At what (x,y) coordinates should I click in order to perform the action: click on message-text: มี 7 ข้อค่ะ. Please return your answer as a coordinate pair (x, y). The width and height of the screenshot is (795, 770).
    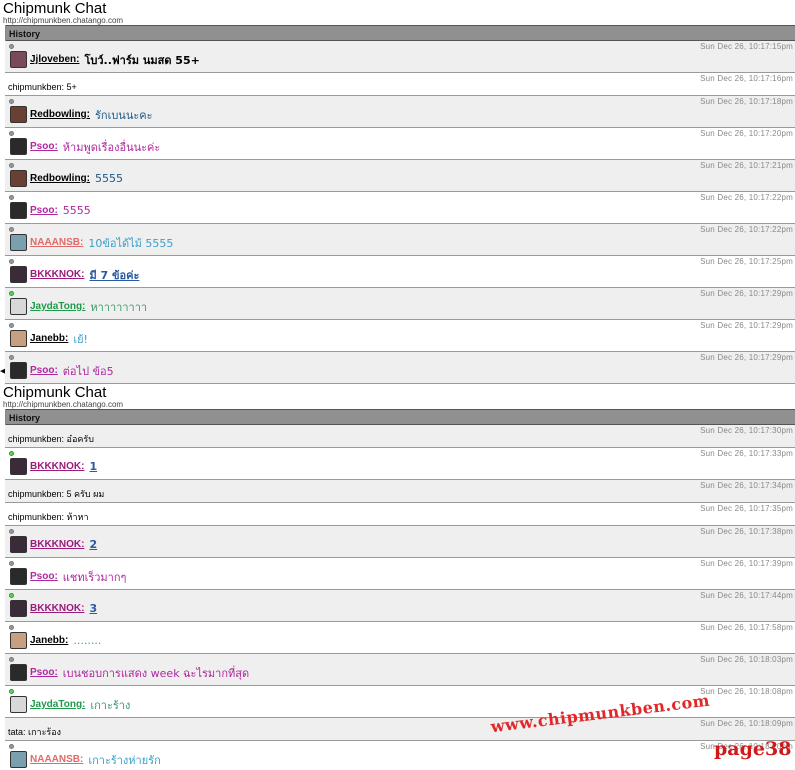
    Looking at the image, I should click on (114, 275).